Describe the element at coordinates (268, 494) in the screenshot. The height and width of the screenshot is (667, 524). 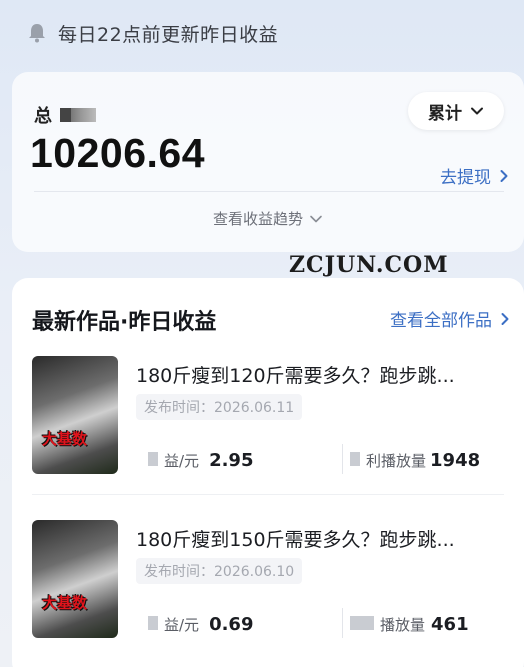
I see `item-divider` at that location.